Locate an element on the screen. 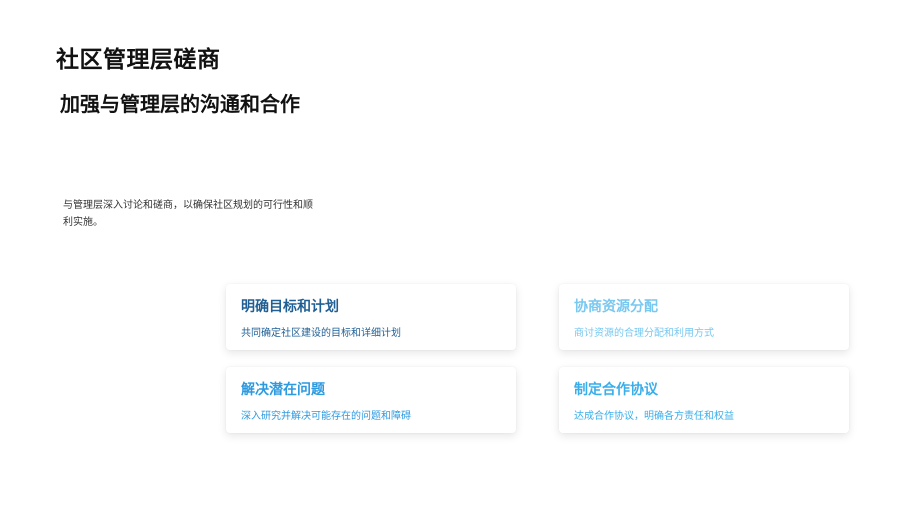  card-title: 协商资源分配 is located at coordinates (616, 307).